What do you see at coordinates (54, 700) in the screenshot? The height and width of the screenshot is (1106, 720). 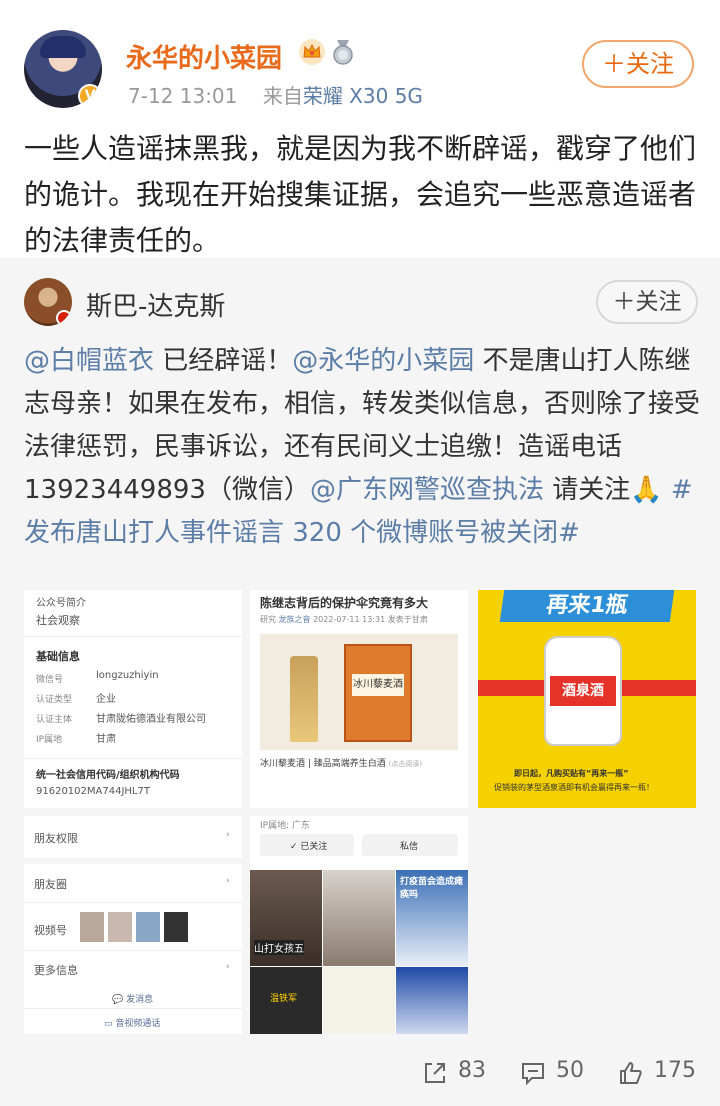 I see `profile-row-label: 认证类型` at bounding box center [54, 700].